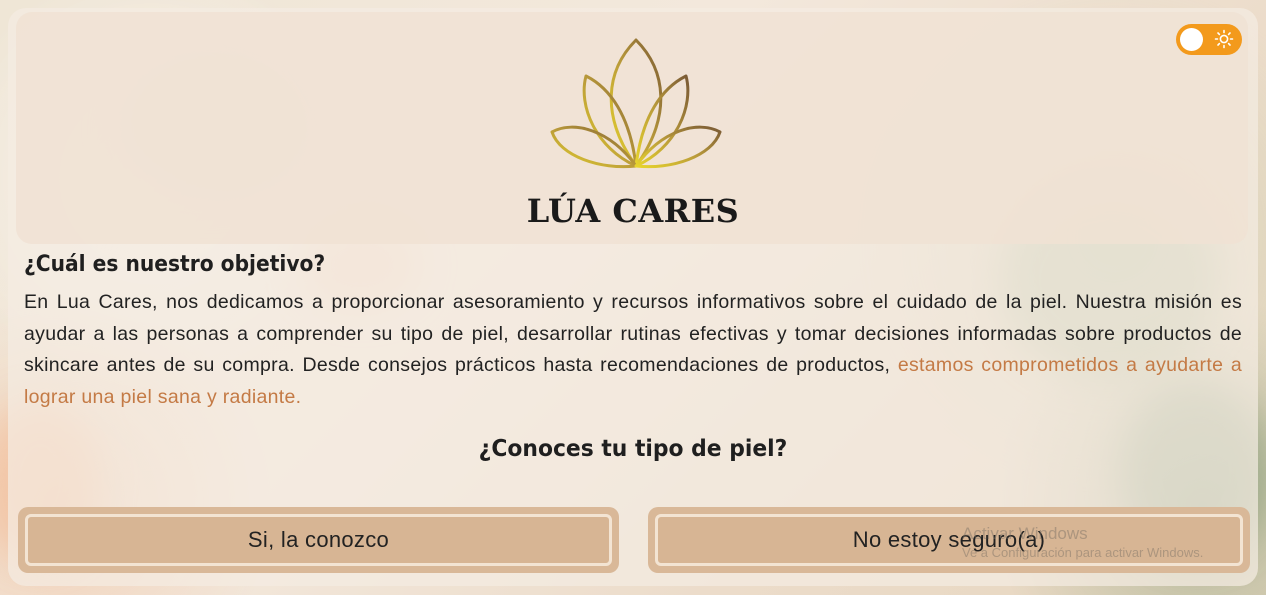 This screenshot has width=1266, height=595. Describe the element at coordinates (1209, 39) in the screenshot. I see `theme-toggle` at that location.